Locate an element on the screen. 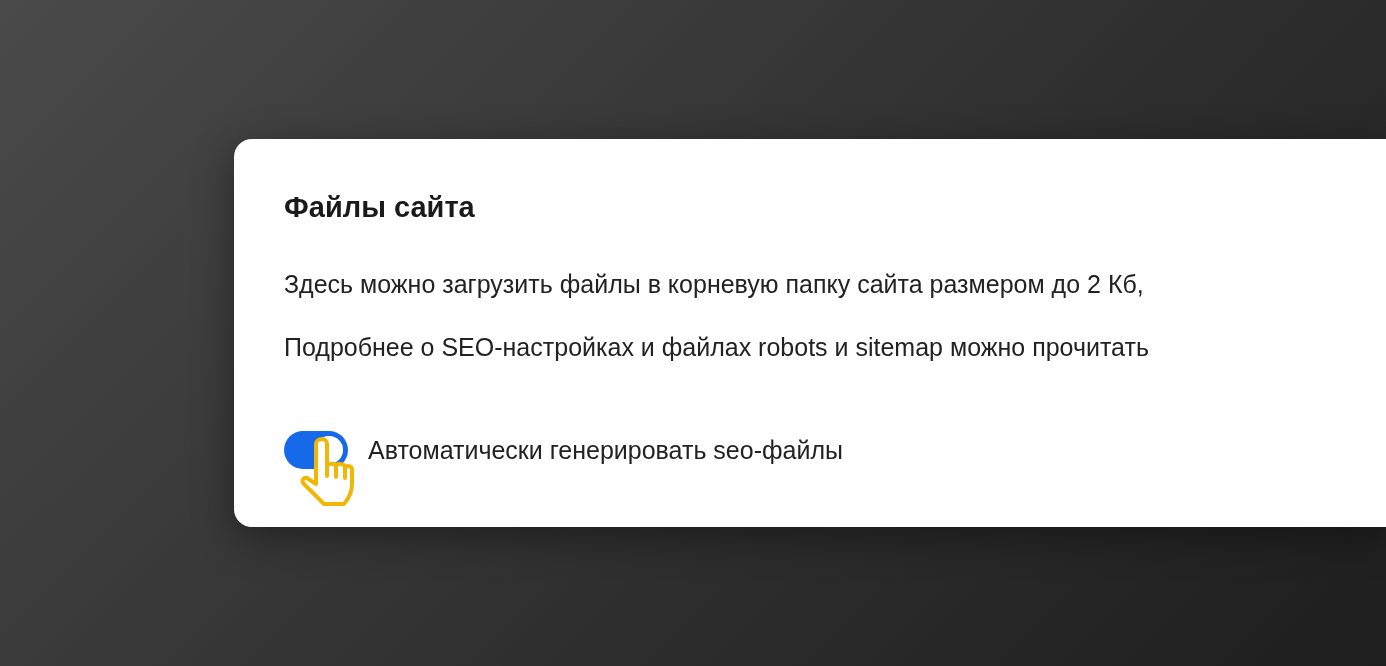 This screenshot has width=1386, height=666. description-text: Подробнее о SEO-настройках и файлах robots и sitemap можно прочитать is located at coordinates (716, 347).